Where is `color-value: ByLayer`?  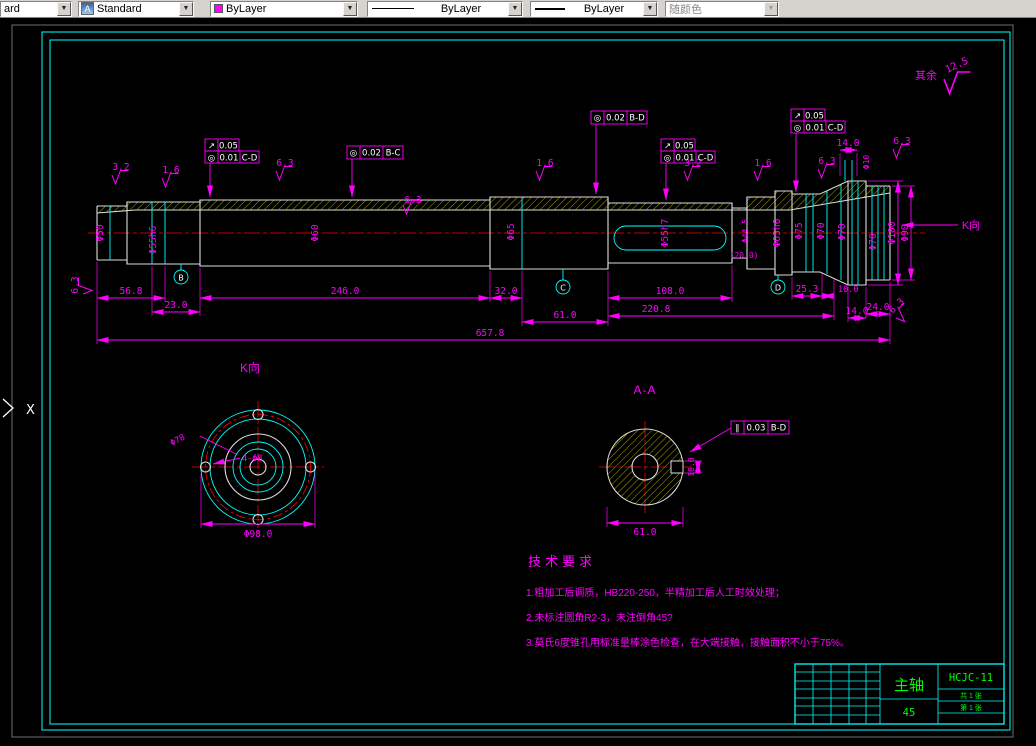 color-value: ByLayer is located at coordinates (246, 8).